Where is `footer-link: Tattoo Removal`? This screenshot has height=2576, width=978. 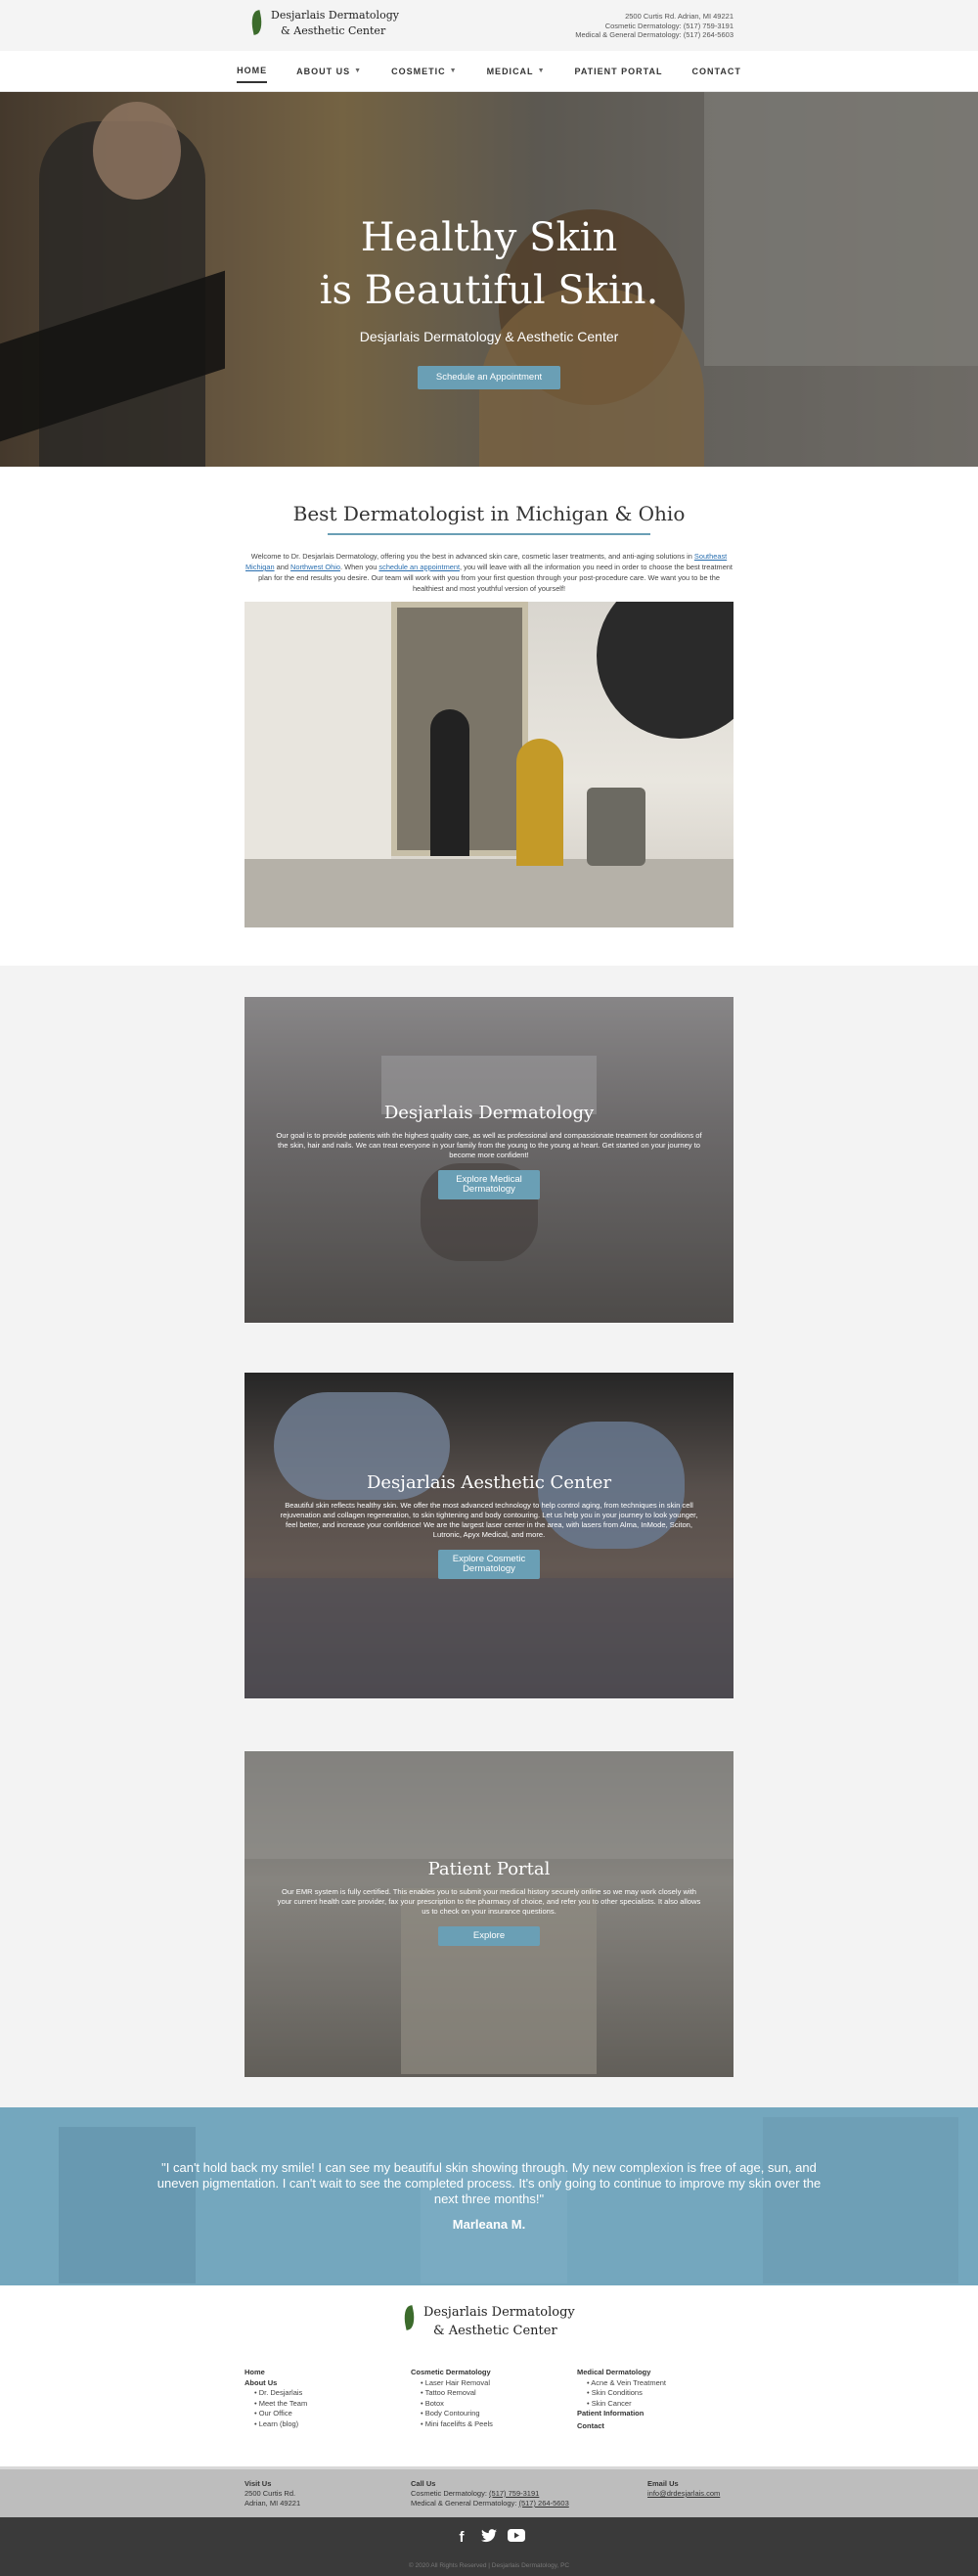 footer-link: Tattoo Removal is located at coordinates (452, 2393).